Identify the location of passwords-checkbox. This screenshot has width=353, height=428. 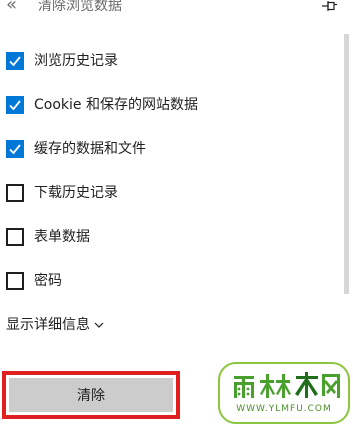
(15, 281).